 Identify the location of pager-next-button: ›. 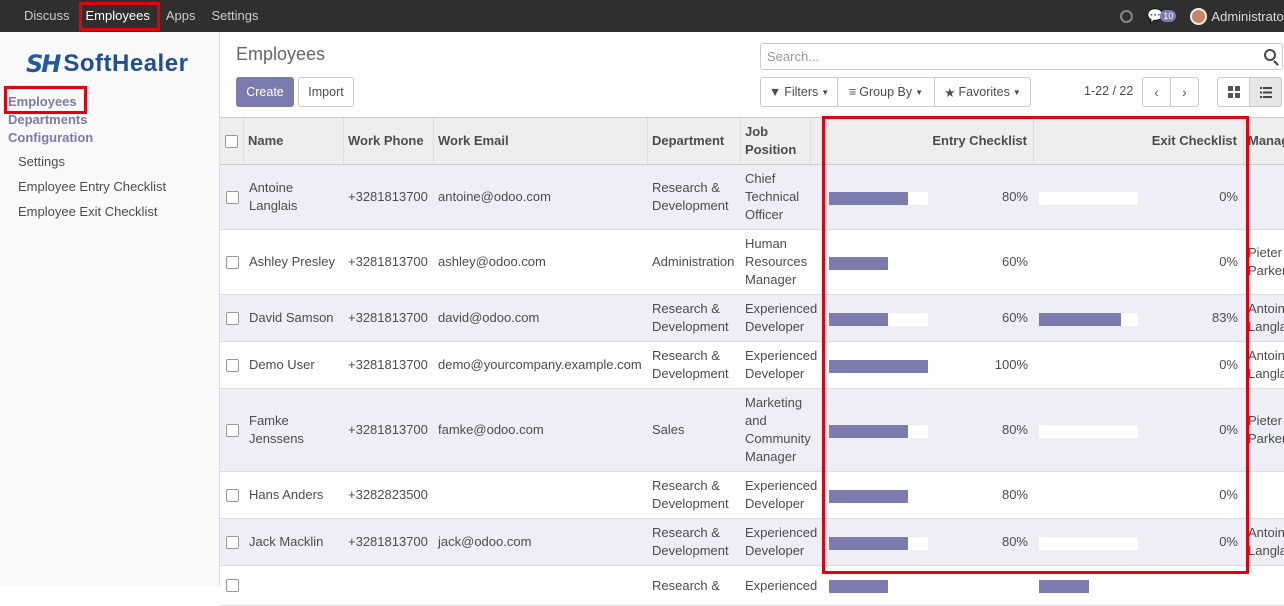
(1184, 92).